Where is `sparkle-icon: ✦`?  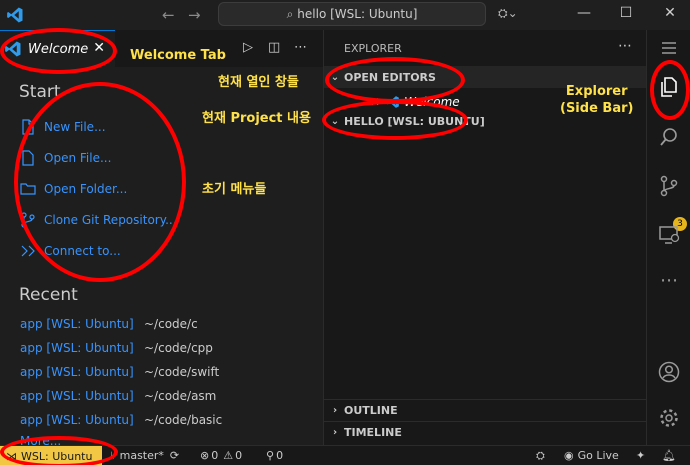 sparkle-icon: ✦ is located at coordinates (640, 455).